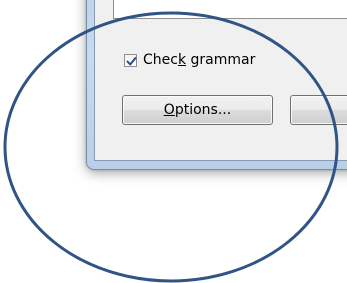  What do you see at coordinates (230, 9) in the screenshot?
I see `text-field` at bounding box center [230, 9].